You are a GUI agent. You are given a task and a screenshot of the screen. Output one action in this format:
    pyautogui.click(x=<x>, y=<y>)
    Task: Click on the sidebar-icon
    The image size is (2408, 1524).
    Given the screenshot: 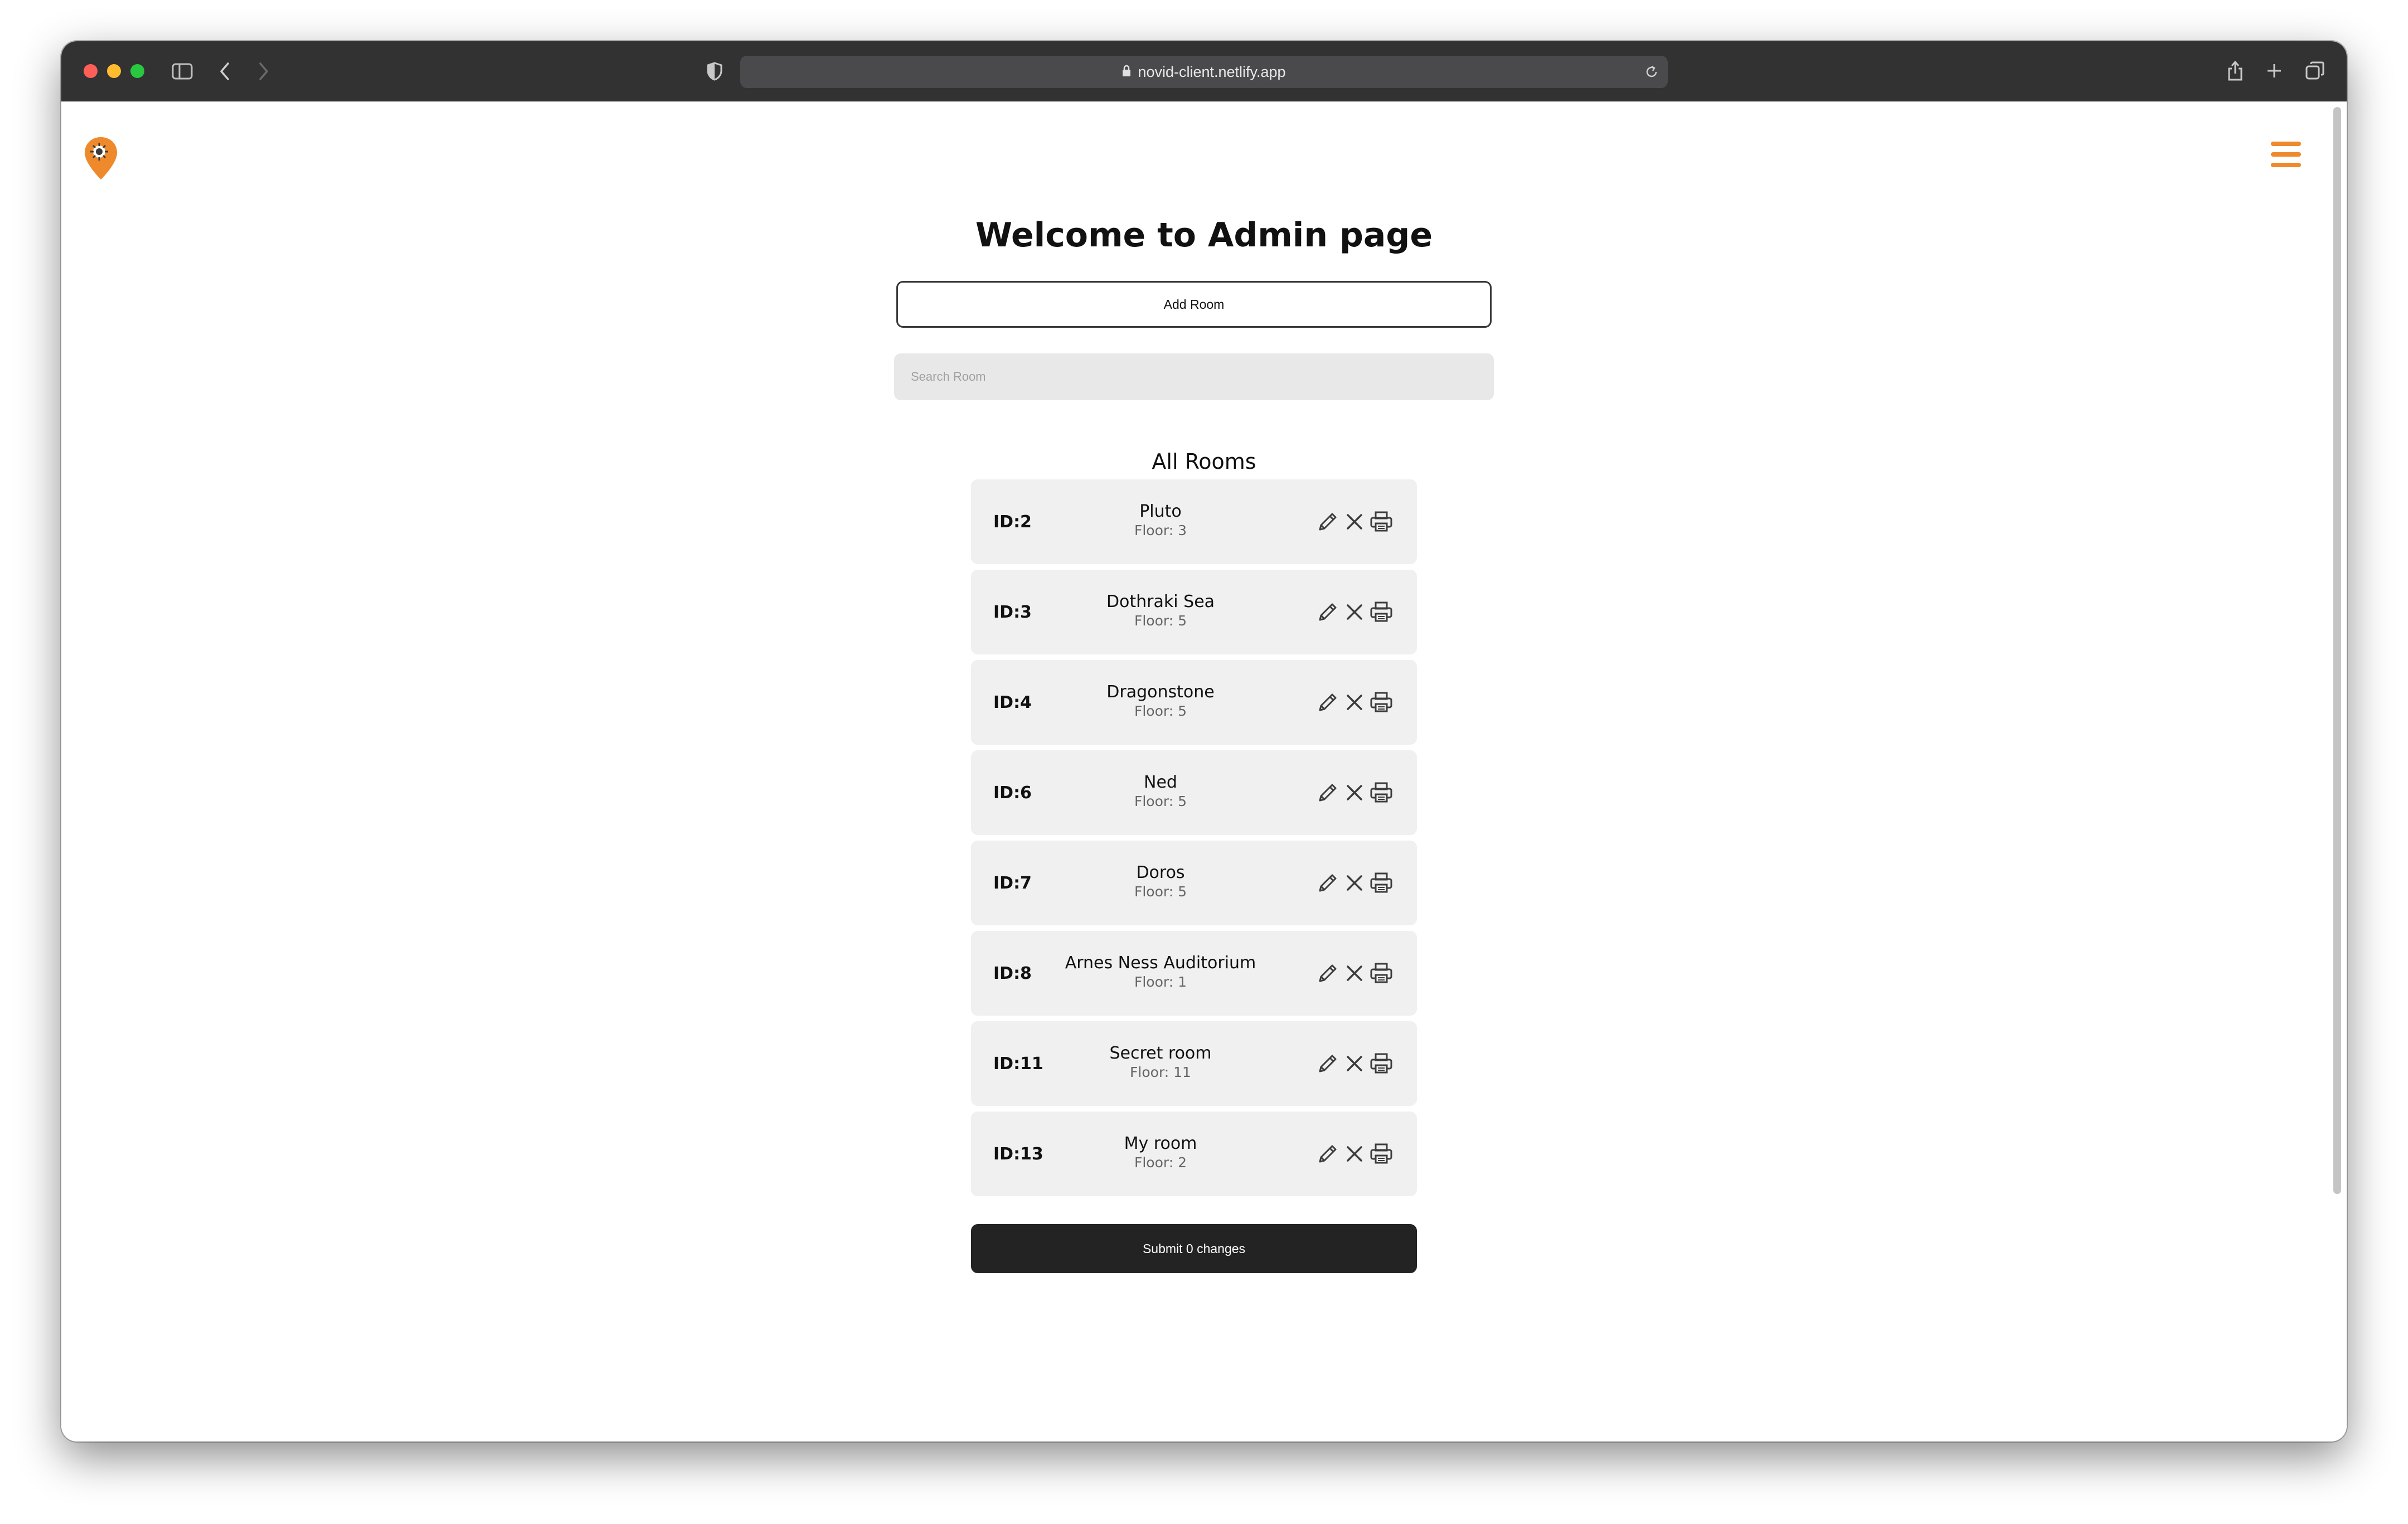 What is the action you would take?
    pyautogui.click(x=183, y=71)
    